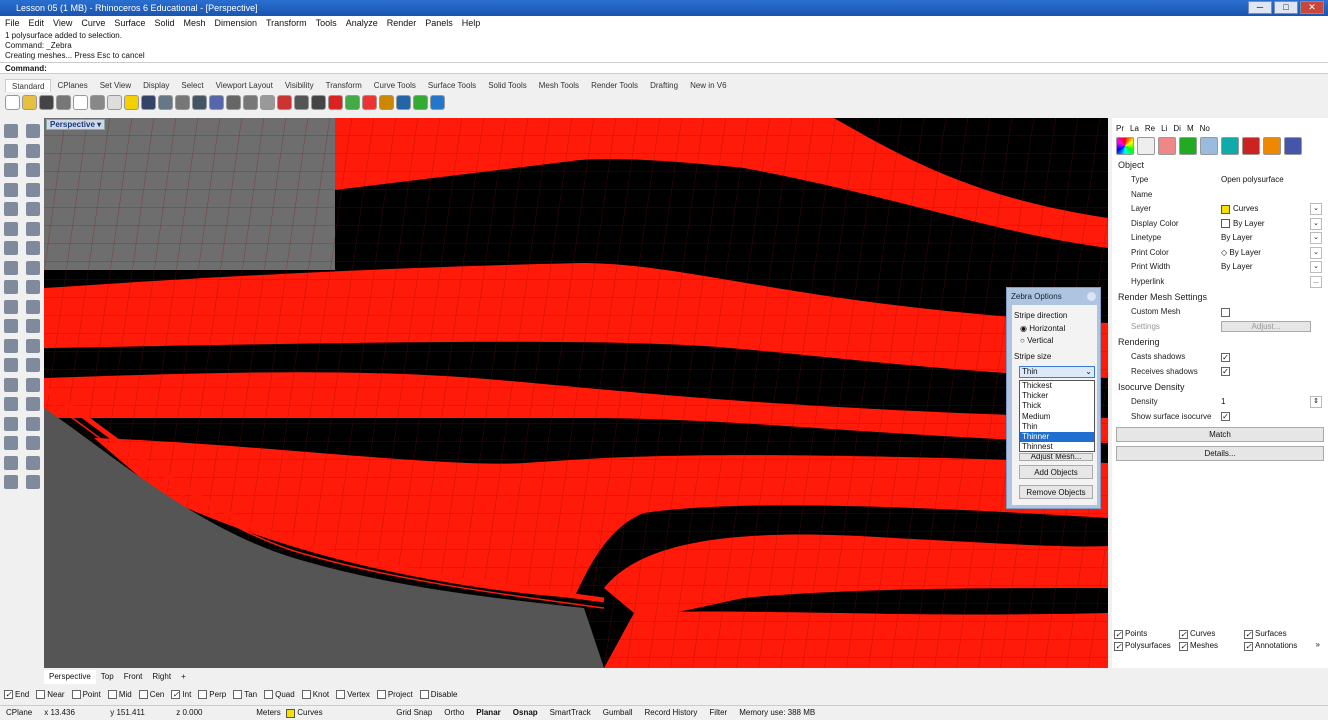 This screenshot has width=1328, height=720. Describe the element at coordinates (11, 189) in the screenshot. I see `rectangle-tool-icon` at that location.